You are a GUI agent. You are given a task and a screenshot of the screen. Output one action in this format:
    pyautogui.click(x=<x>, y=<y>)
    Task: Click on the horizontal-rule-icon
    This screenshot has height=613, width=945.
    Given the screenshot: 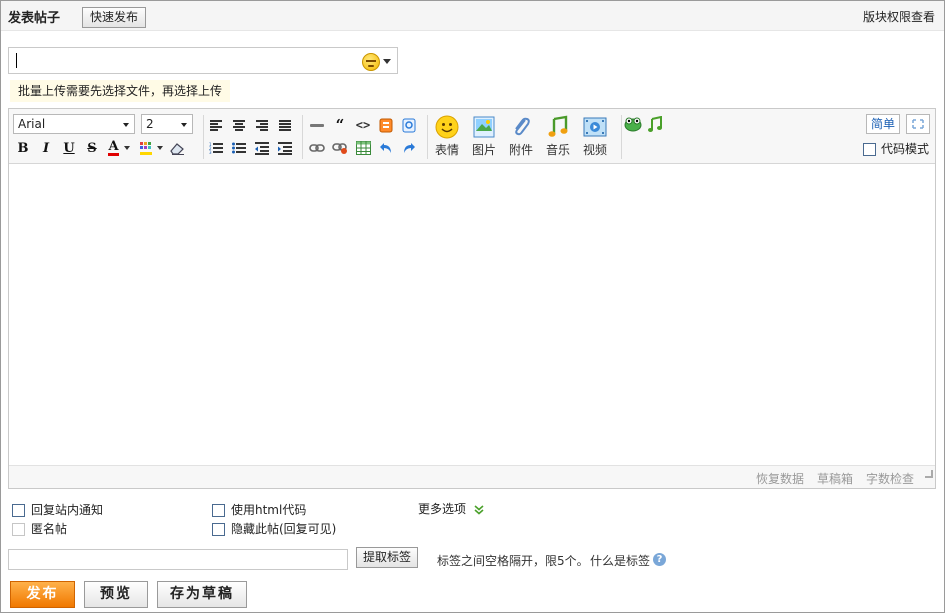 What is the action you would take?
    pyautogui.click(x=317, y=125)
    